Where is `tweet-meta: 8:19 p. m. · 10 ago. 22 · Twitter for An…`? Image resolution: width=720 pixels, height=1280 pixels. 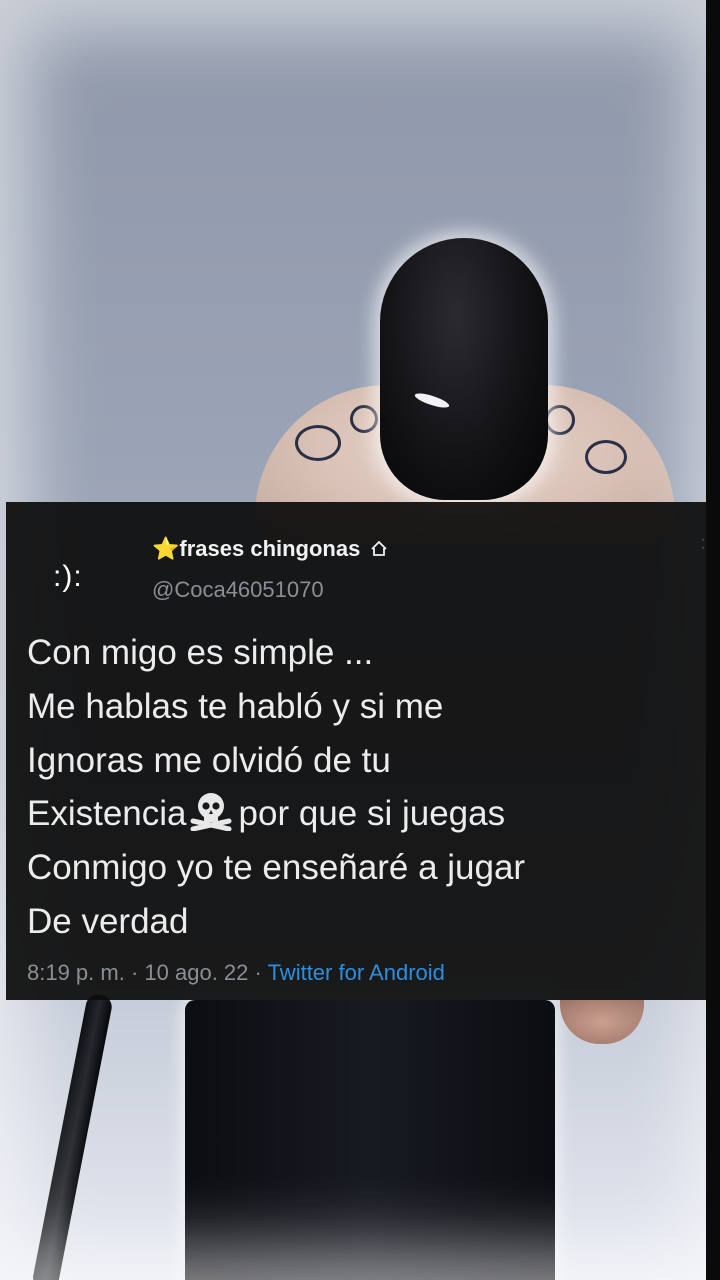
tweet-meta: 8:19 p. m. · 10 ago. 22 · Twitter for An… is located at coordinates (236, 973).